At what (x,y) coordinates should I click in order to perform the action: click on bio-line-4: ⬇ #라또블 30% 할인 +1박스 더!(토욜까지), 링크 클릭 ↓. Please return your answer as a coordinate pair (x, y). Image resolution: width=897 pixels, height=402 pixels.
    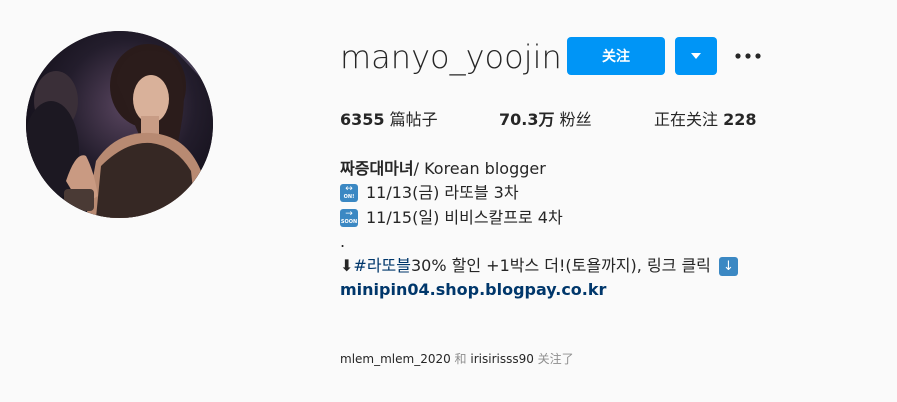
    Looking at the image, I should click on (539, 266).